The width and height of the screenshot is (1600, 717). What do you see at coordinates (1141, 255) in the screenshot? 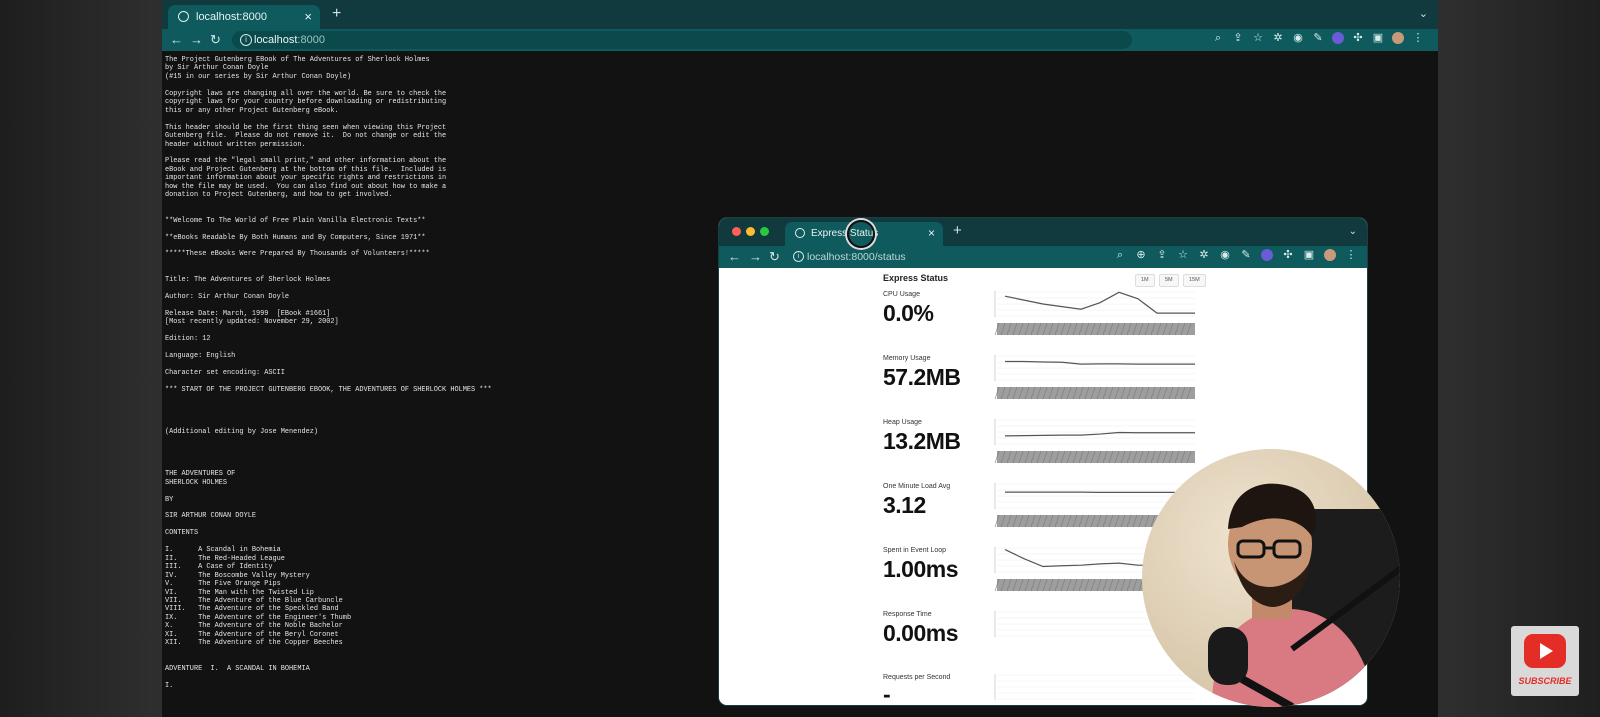
I see `zoom-icon: ⊕` at bounding box center [1141, 255].